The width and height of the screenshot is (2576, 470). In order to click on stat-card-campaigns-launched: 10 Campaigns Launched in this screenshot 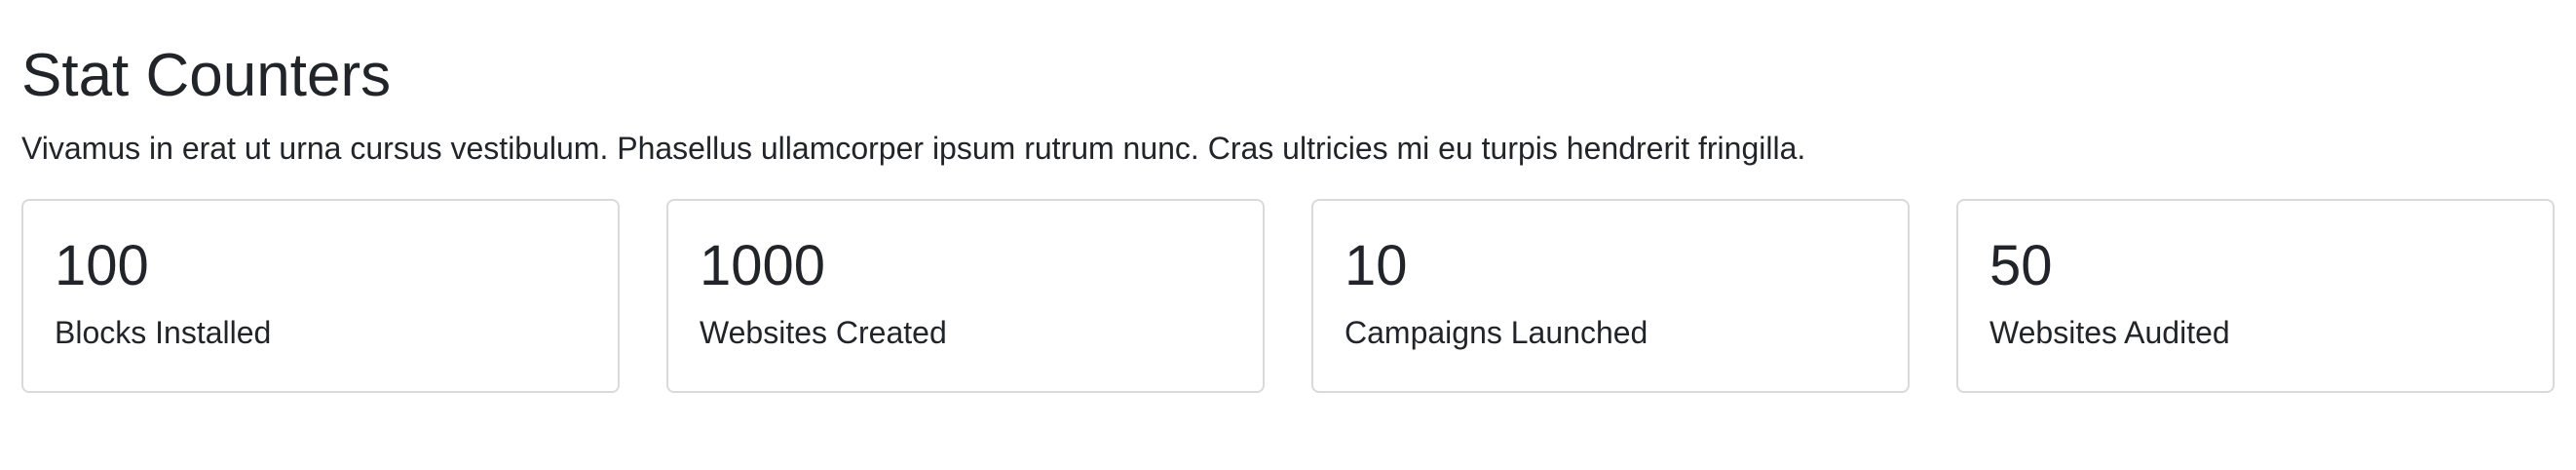, I will do `click(1610, 296)`.